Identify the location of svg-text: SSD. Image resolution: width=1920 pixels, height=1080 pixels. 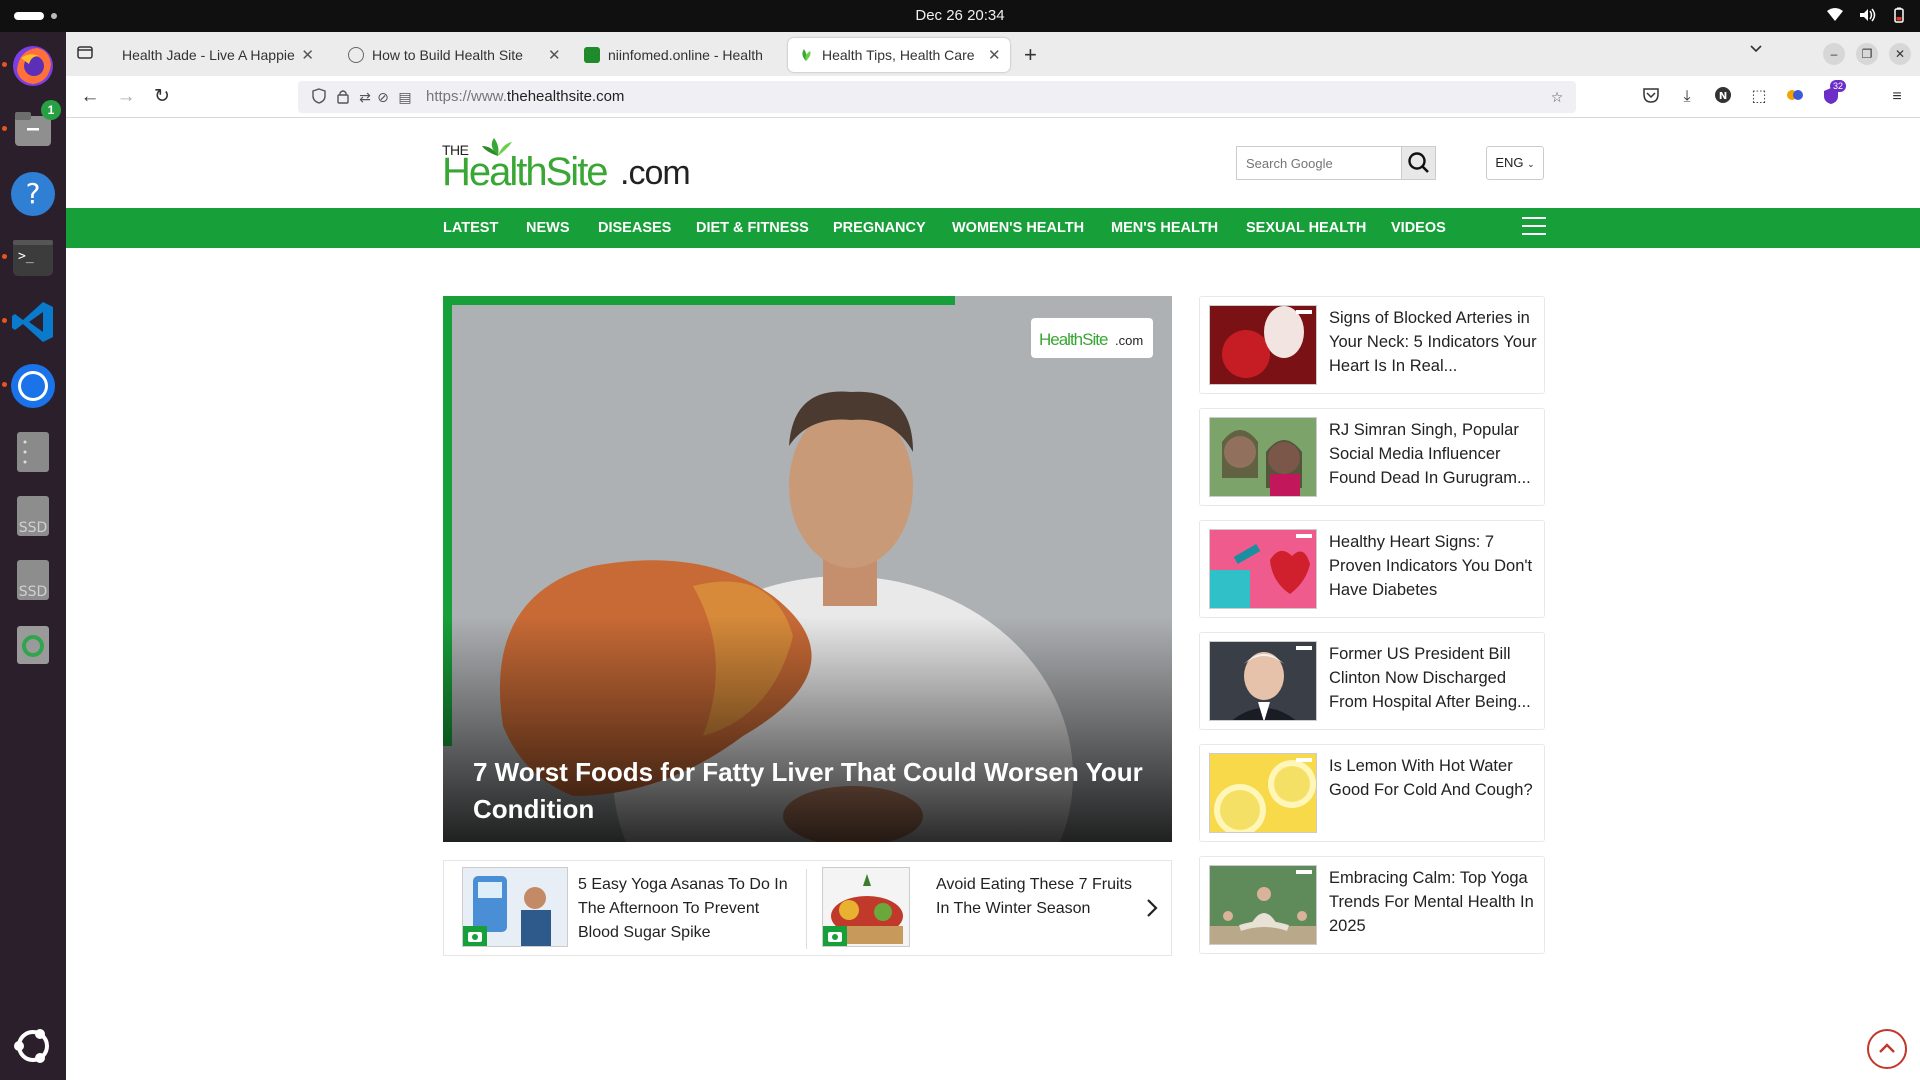
(33, 592).